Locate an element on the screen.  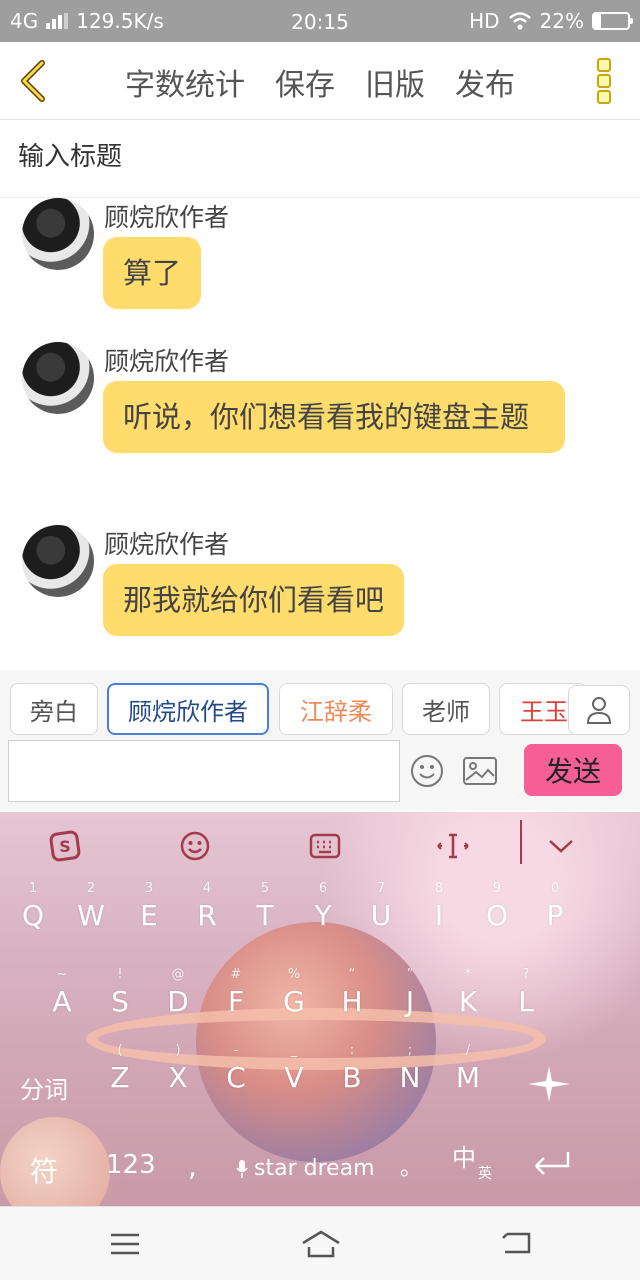
keyboard-icon is located at coordinates (325, 846).